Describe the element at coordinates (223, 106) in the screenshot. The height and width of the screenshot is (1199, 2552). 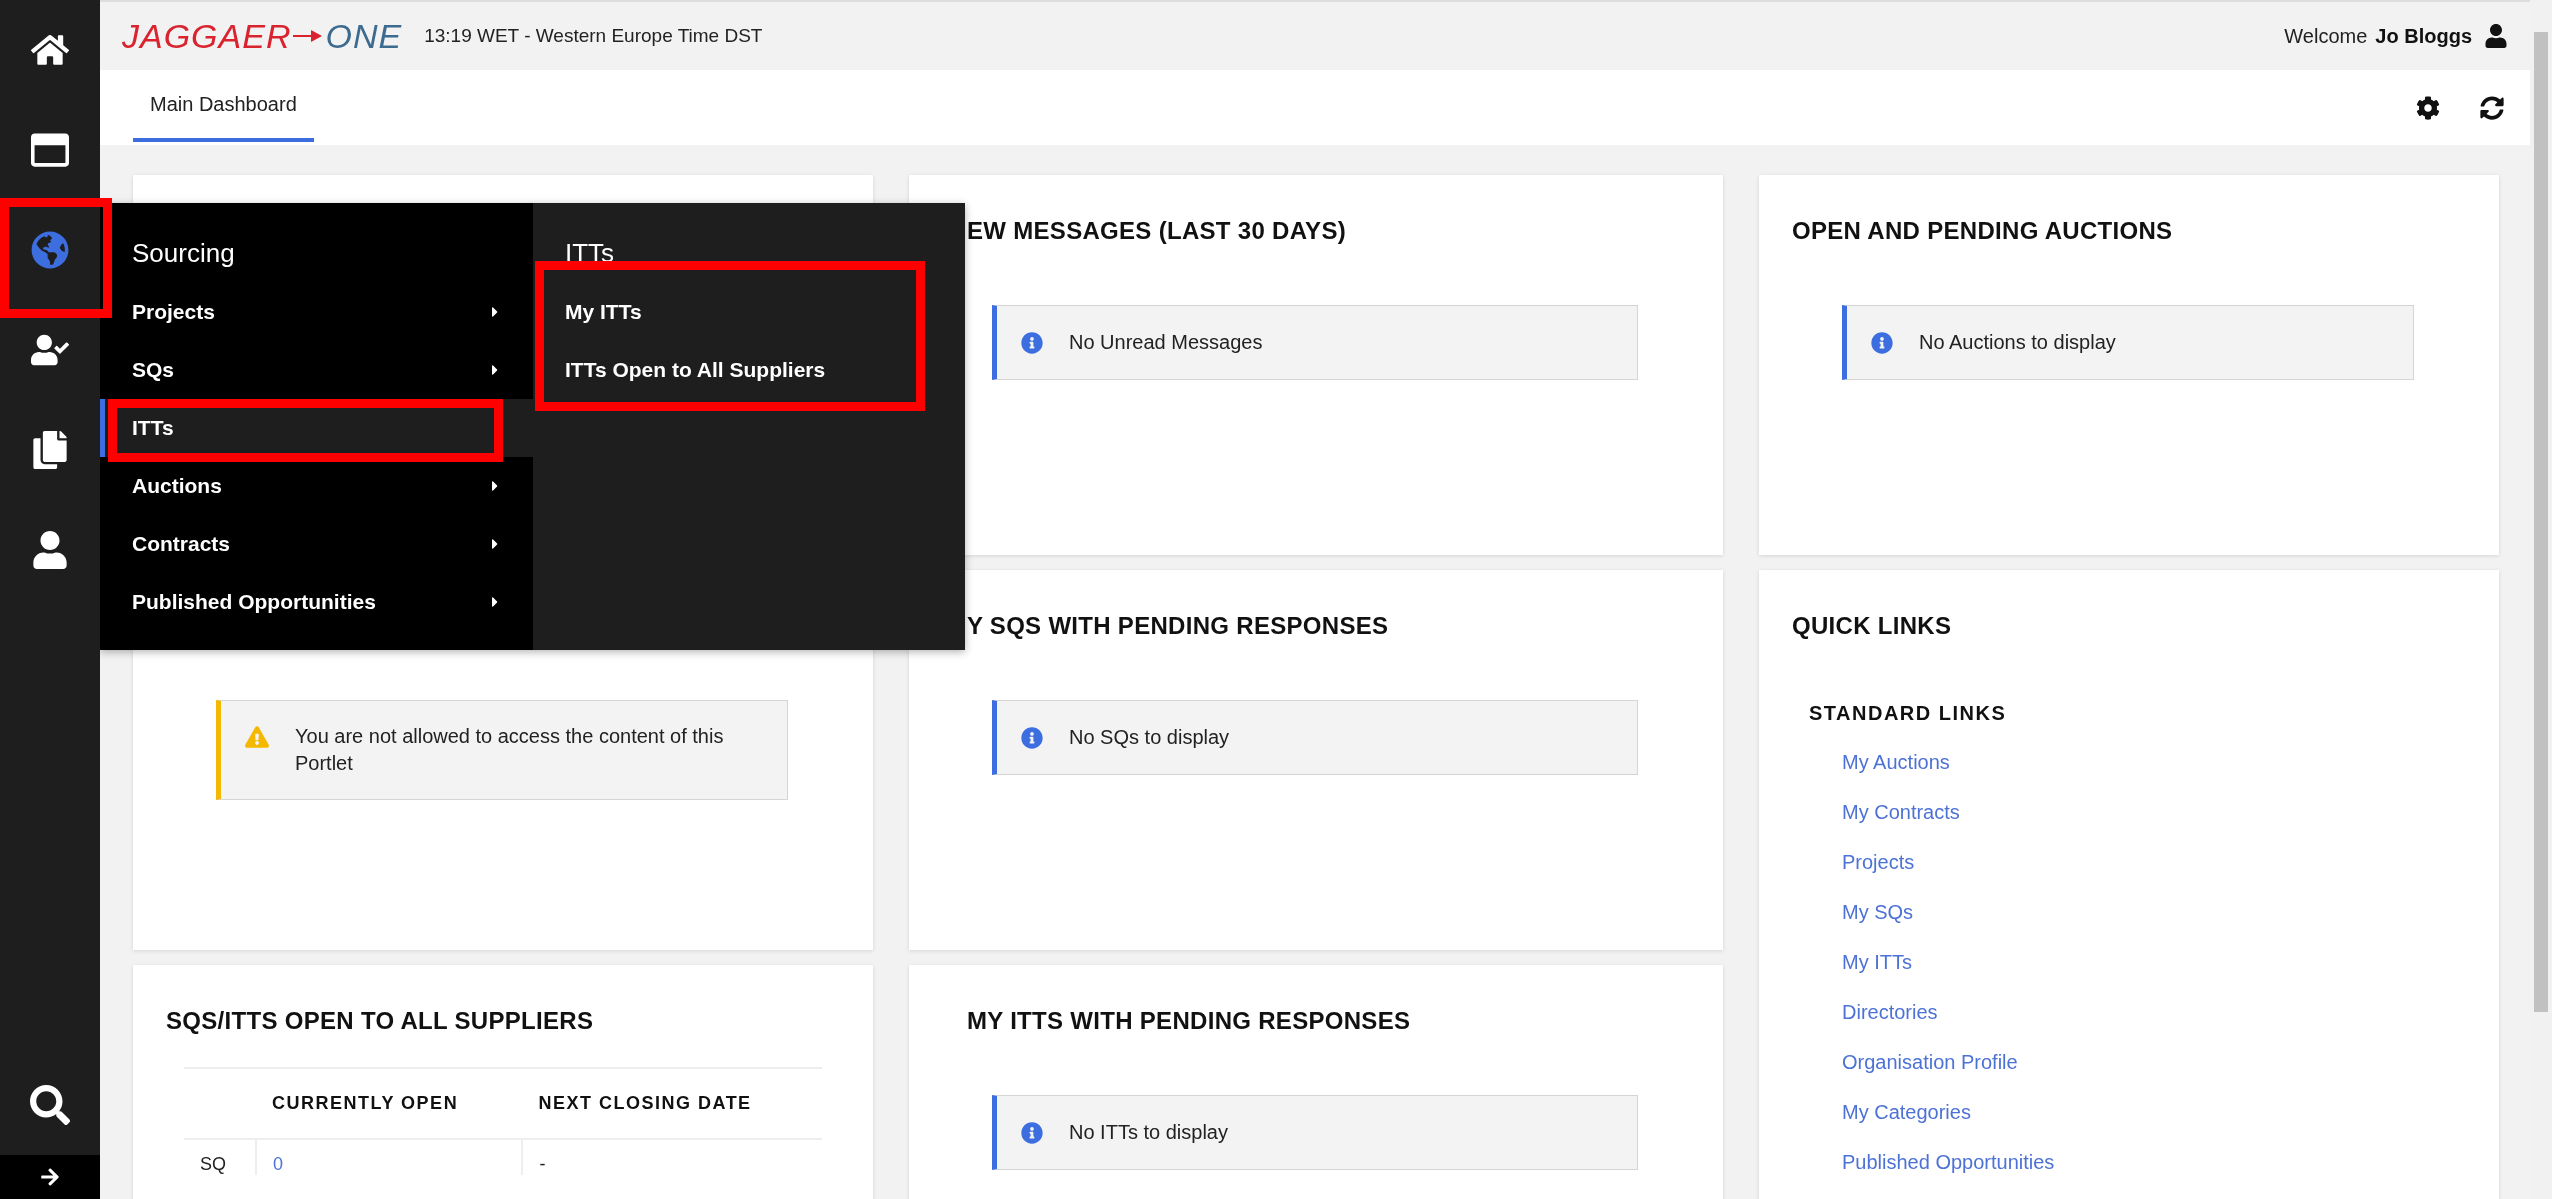
I see `dashboard-tab: Main Dashboard` at that location.